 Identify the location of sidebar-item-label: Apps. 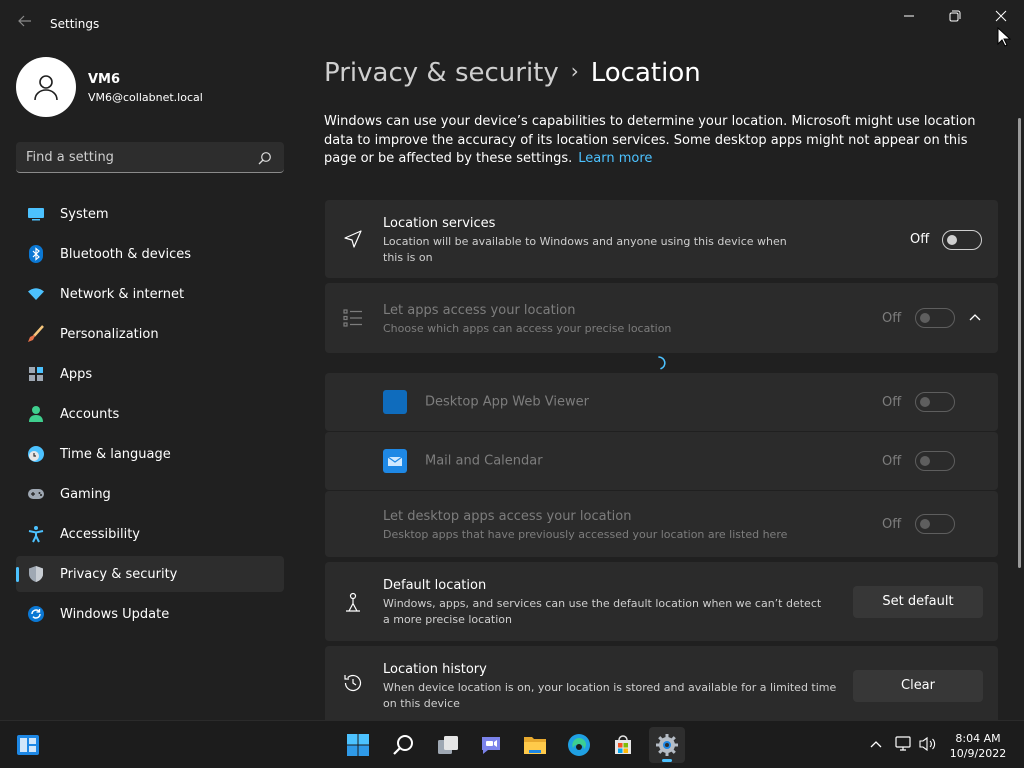
(76, 374).